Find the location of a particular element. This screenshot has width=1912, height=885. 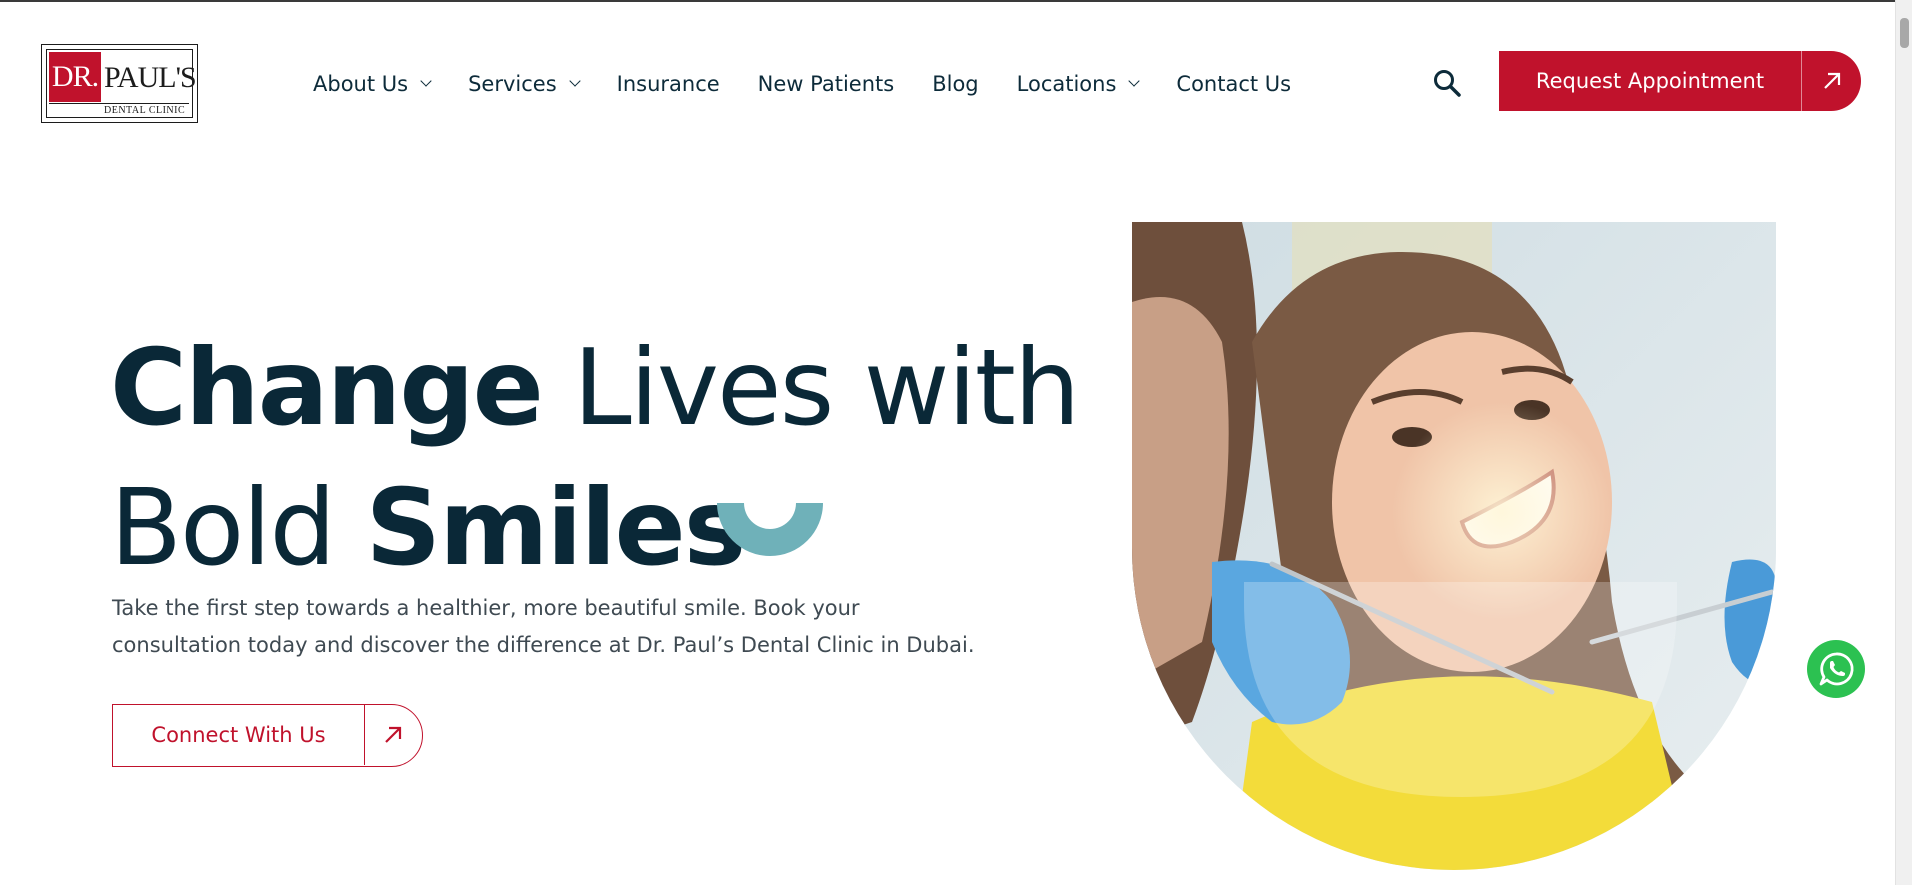

nav-item-about-us: About Us is located at coordinates (372, 84).